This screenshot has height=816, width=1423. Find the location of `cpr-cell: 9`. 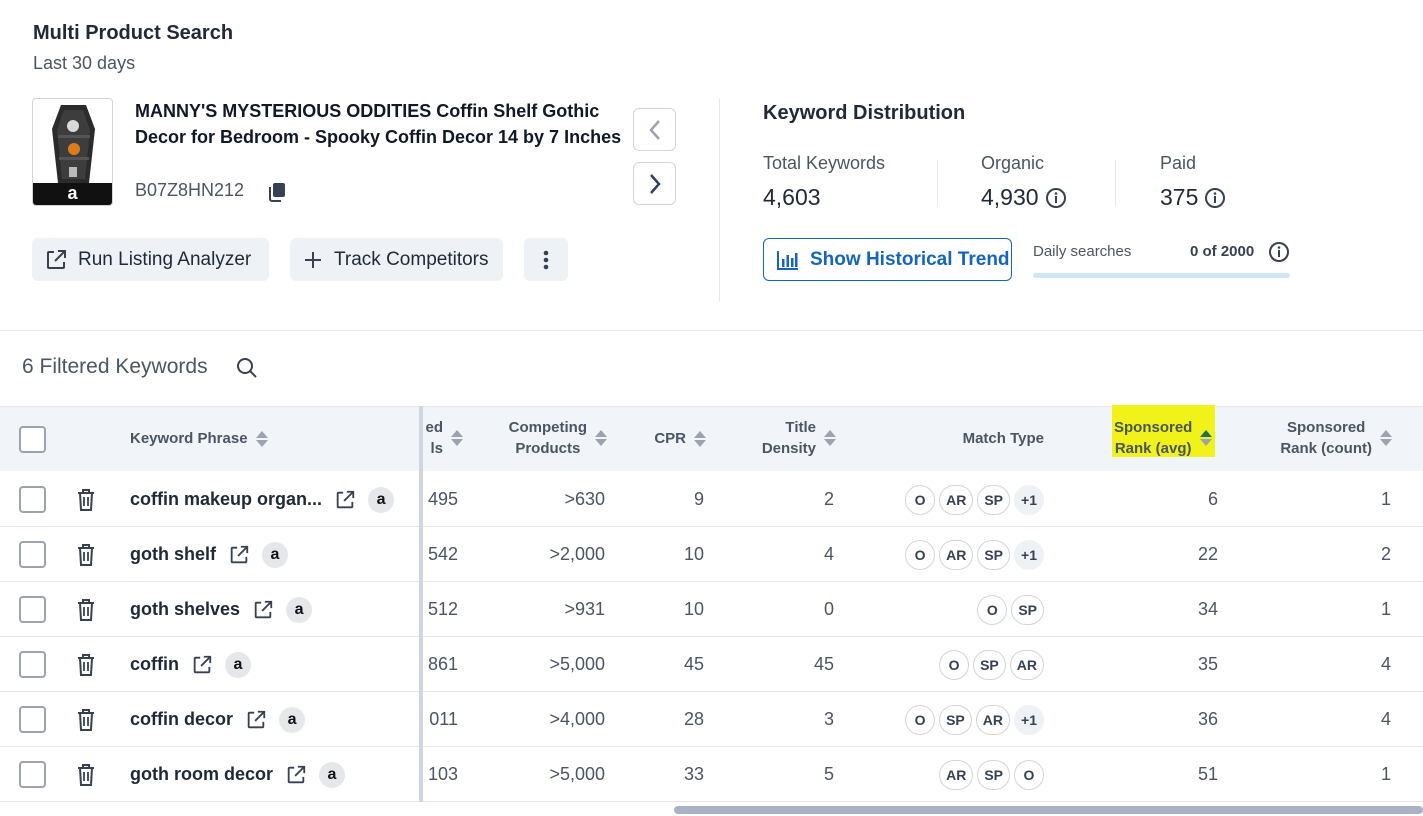

cpr-cell: 9 is located at coordinates (698, 499).